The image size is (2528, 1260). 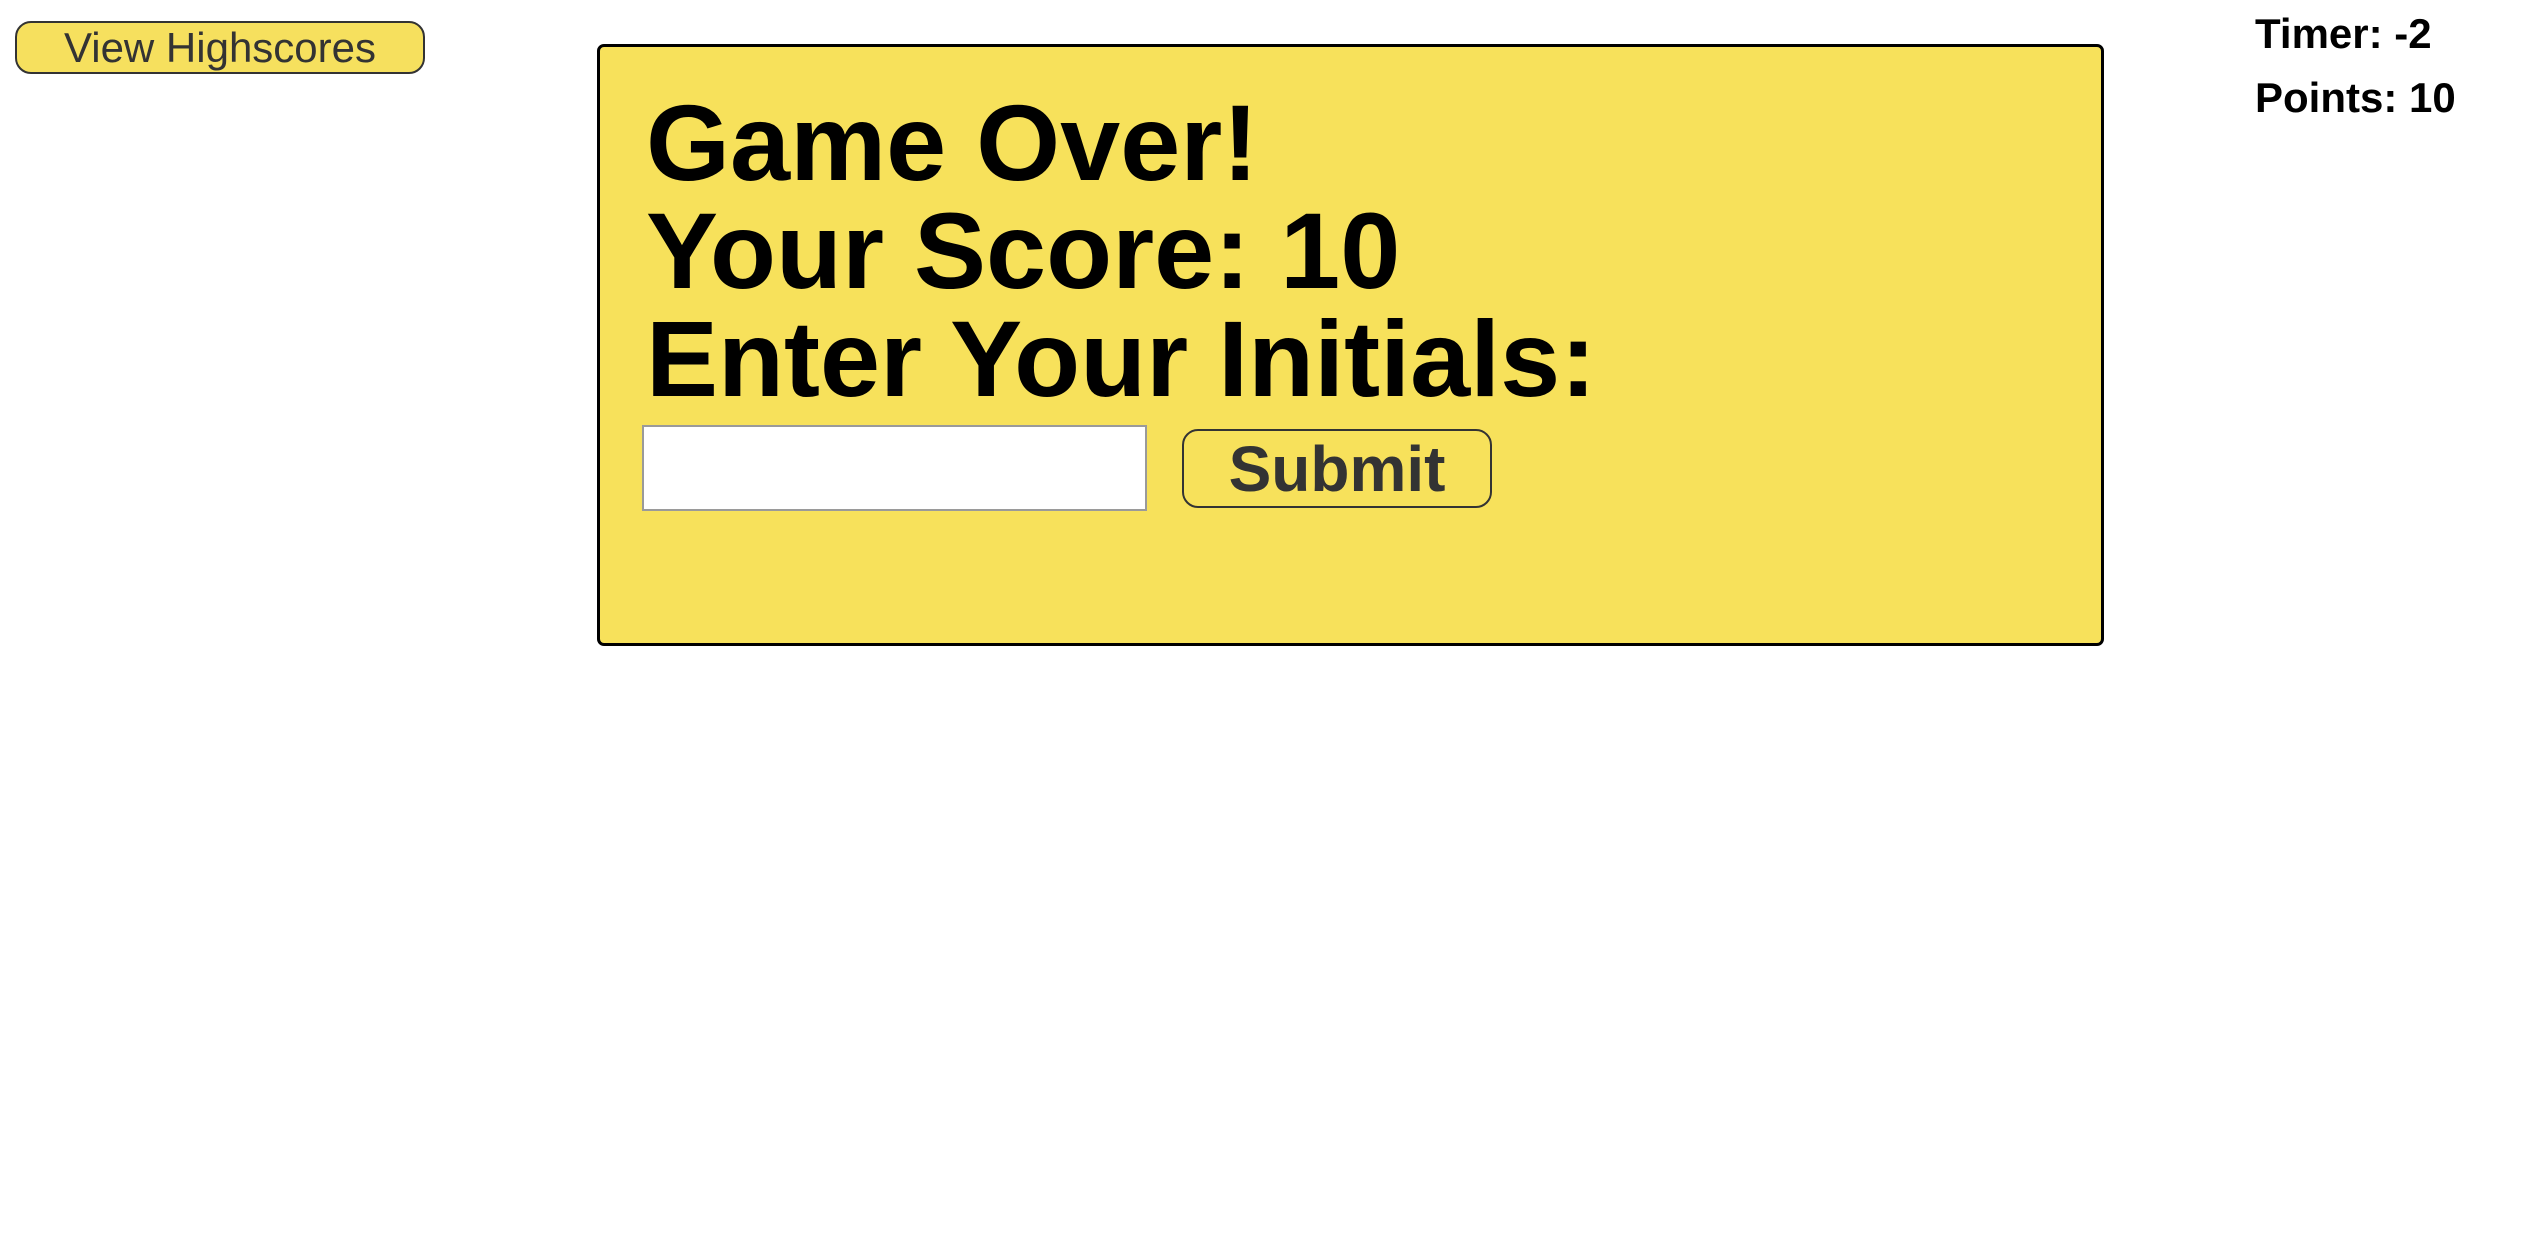 What do you see at coordinates (220, 47) in the screenshot?
I see `view-highscores-button: View Highscores` at bounding box center [220, 47].